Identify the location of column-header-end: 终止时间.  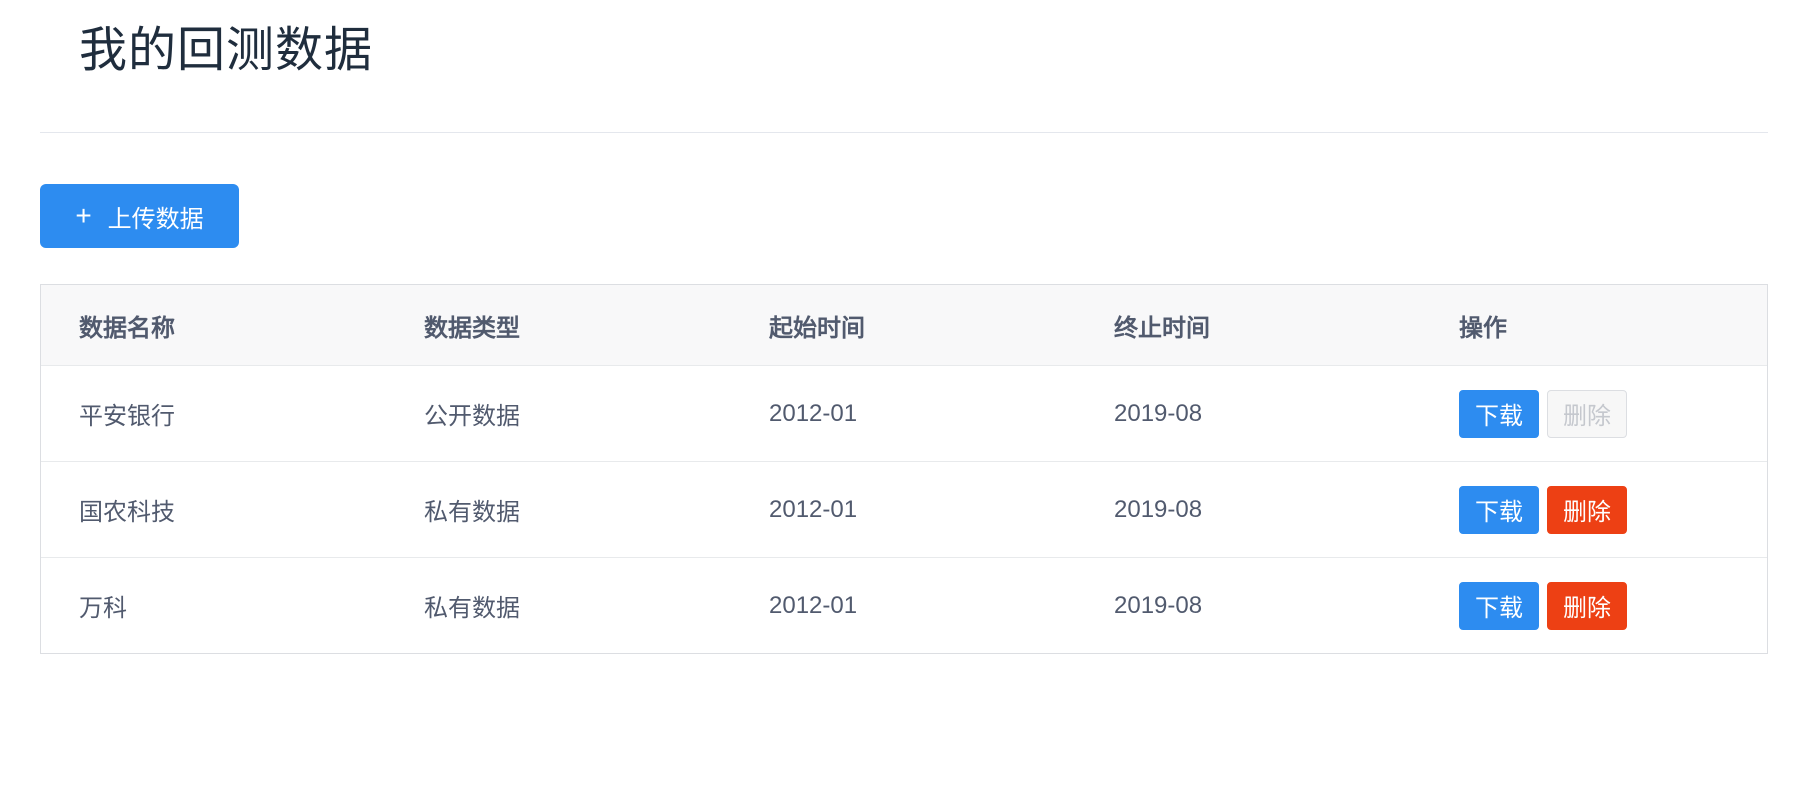
(1162, 328).